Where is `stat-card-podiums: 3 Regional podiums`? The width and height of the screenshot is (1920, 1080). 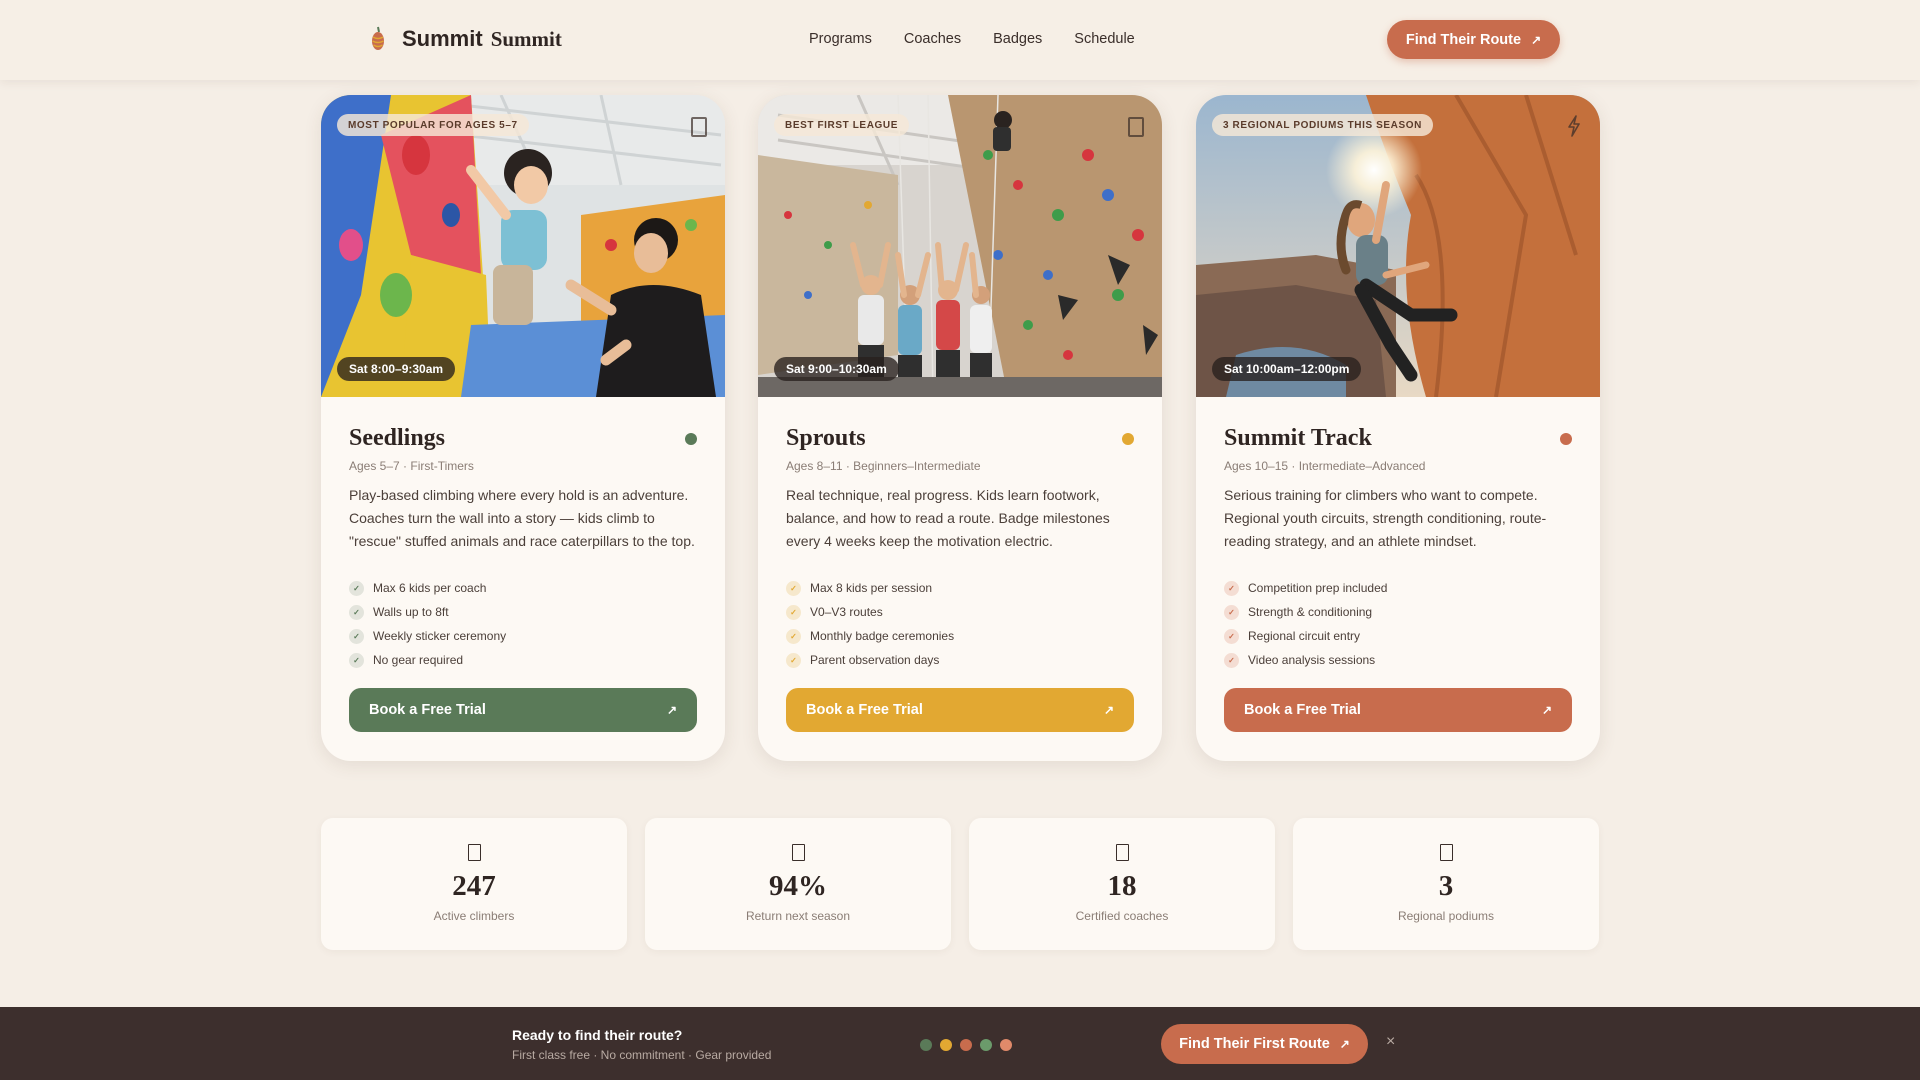 stat-card-podiums: 3 Regional podiums is located at coordinates (1446, 884).